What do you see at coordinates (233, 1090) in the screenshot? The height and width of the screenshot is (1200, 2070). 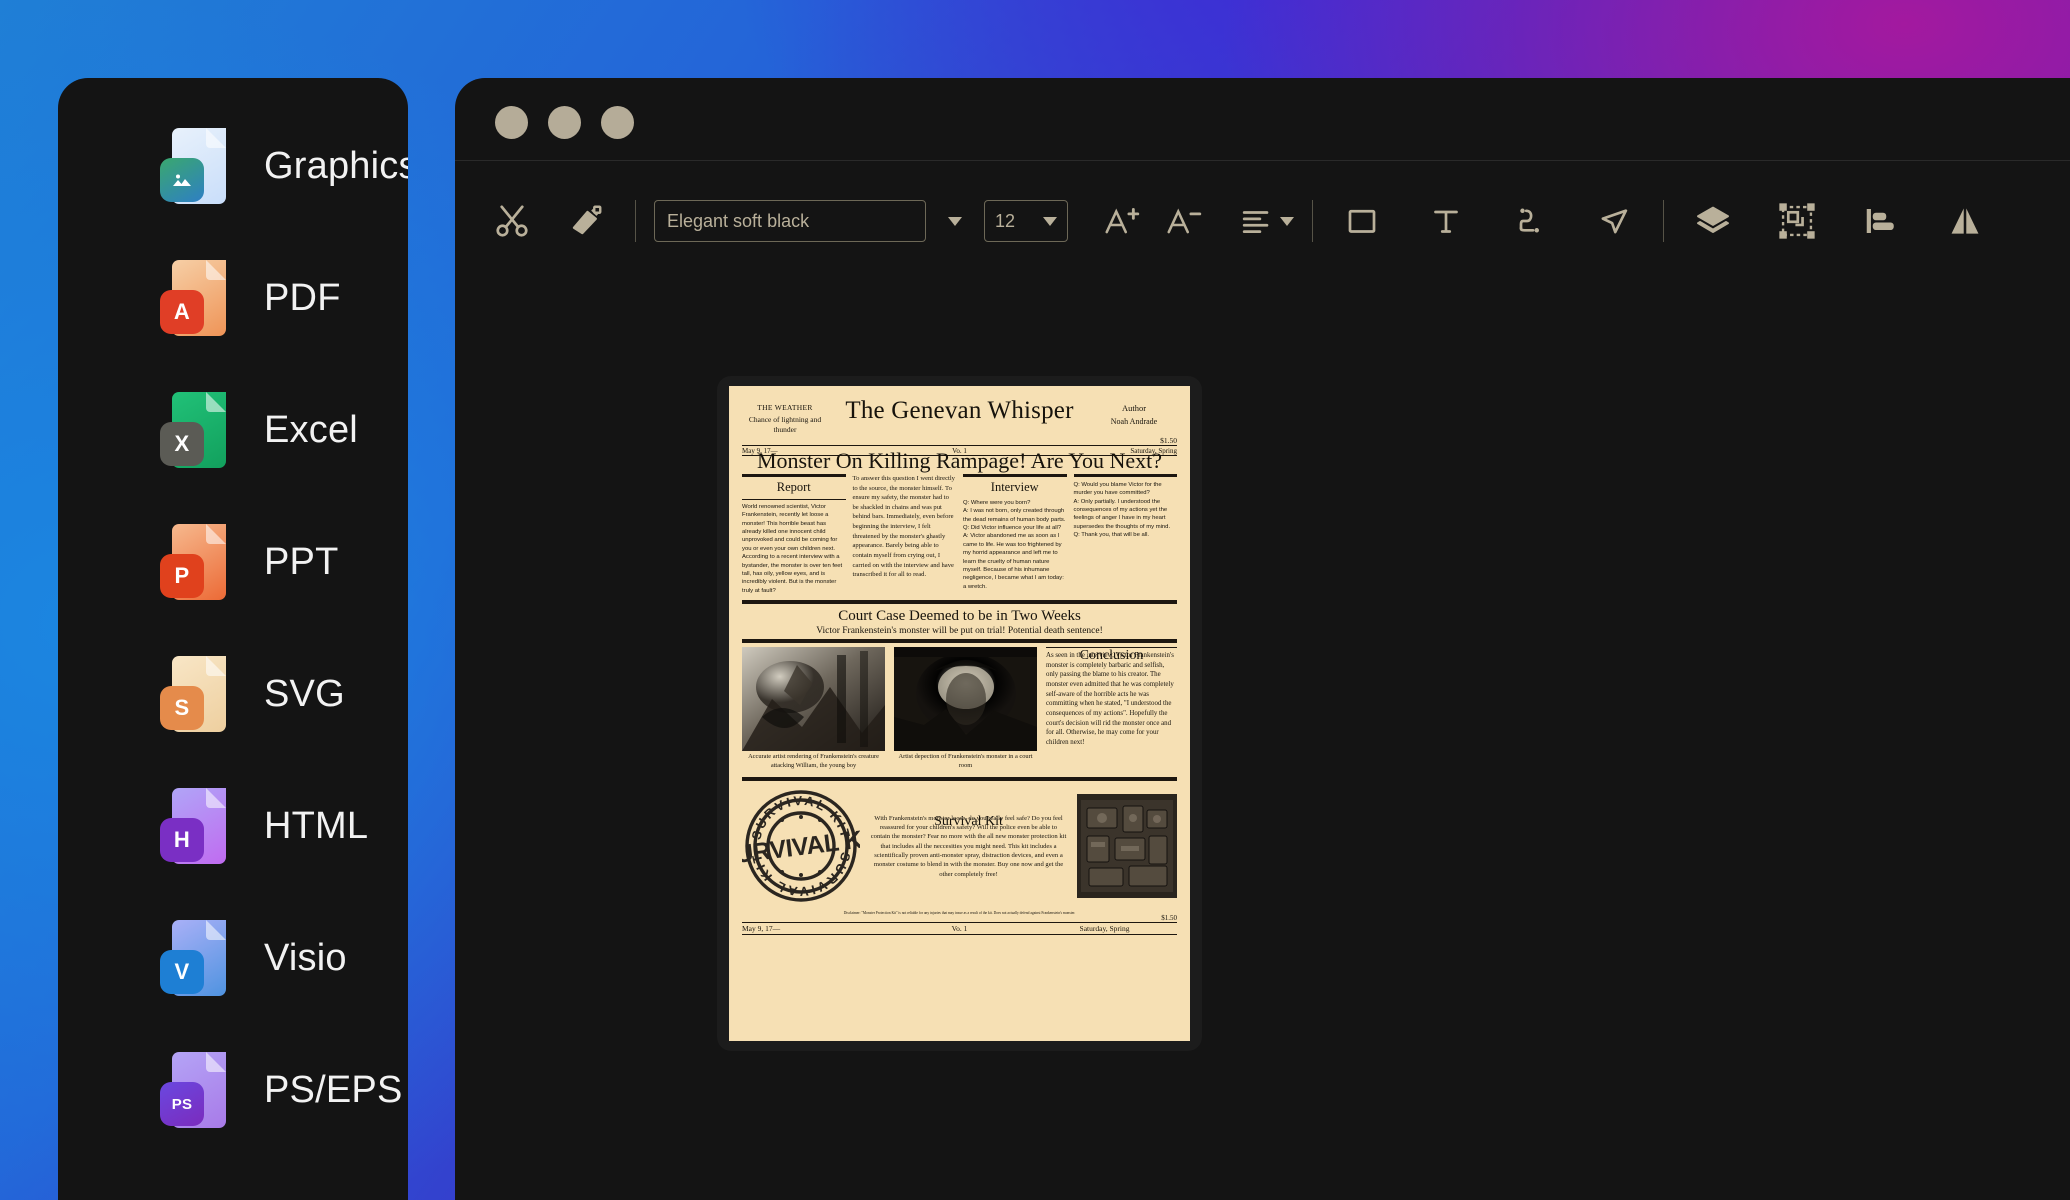 I see `sidebar-item-pseps: PS PS/EPS` at bounding box center [233, 1090].